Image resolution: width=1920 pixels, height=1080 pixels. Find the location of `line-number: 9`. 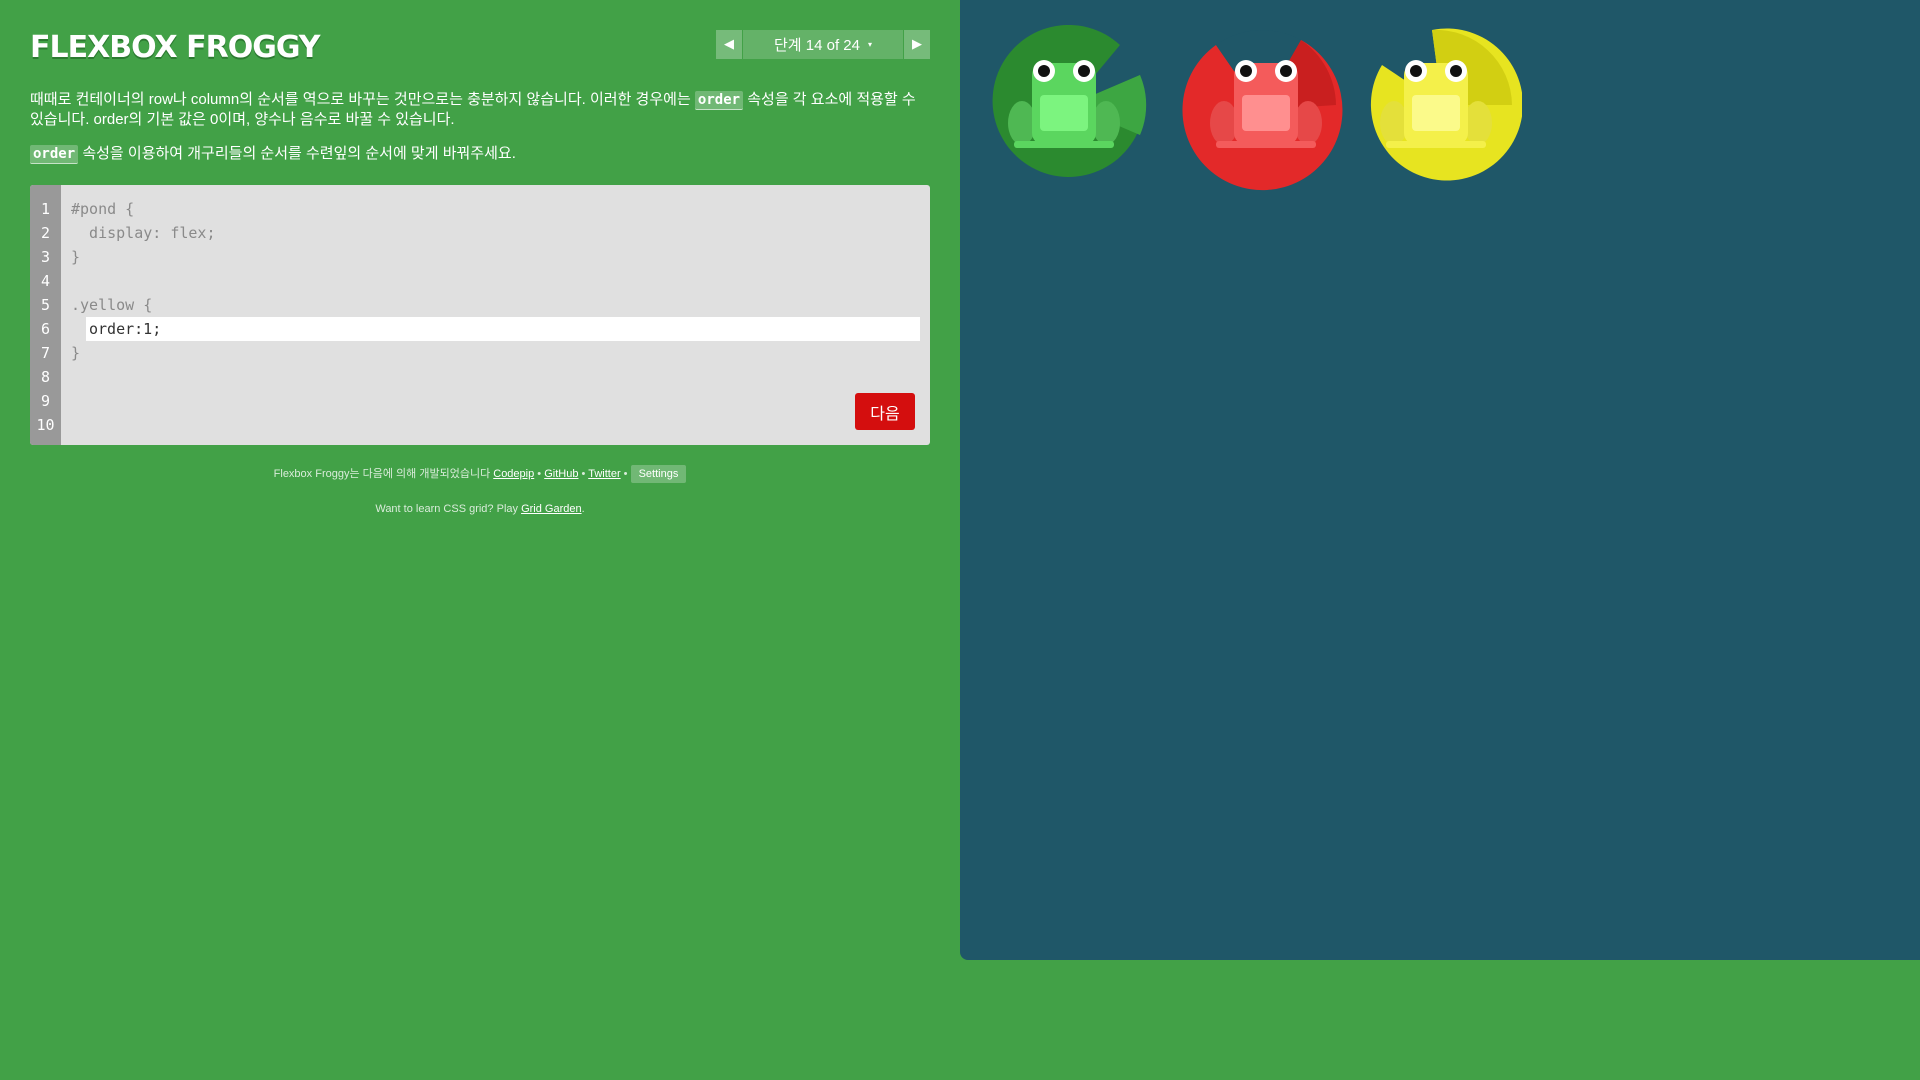

line-number: 9 is located at coordinates (45, 401).